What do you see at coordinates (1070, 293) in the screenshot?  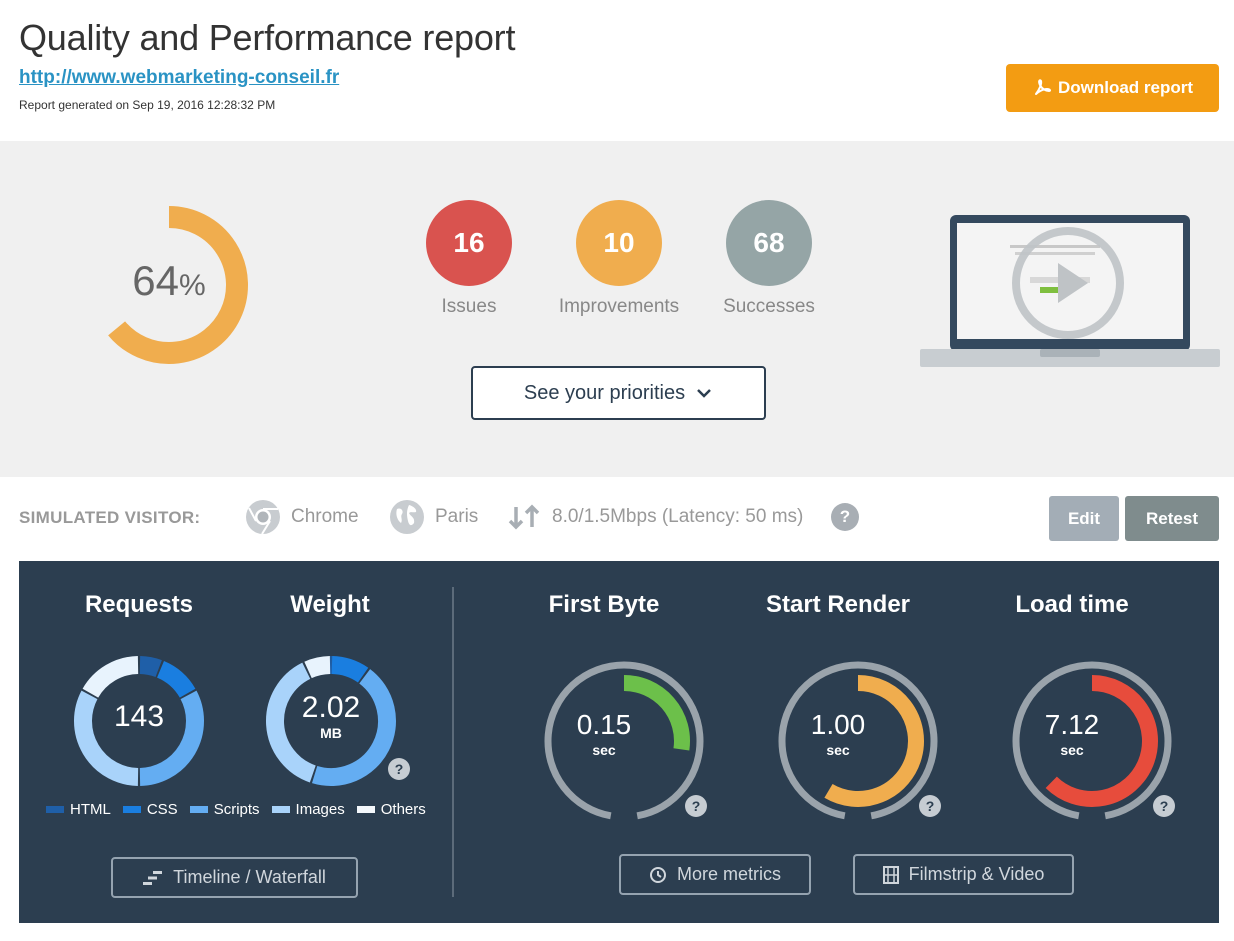 I see `site-preview-video-thumbnail` at bounding box center [1070, 293].